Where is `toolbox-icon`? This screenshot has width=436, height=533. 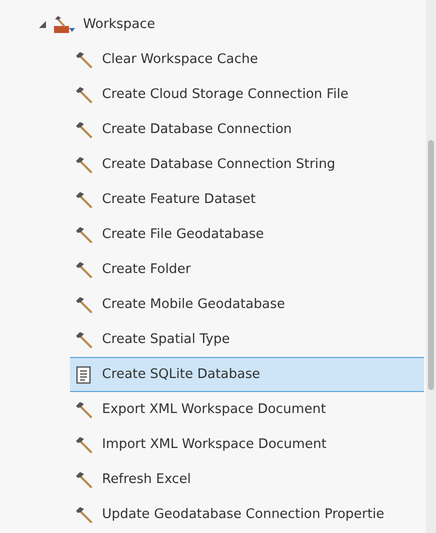
toolbox-icon is located at coordinates (65, 24).